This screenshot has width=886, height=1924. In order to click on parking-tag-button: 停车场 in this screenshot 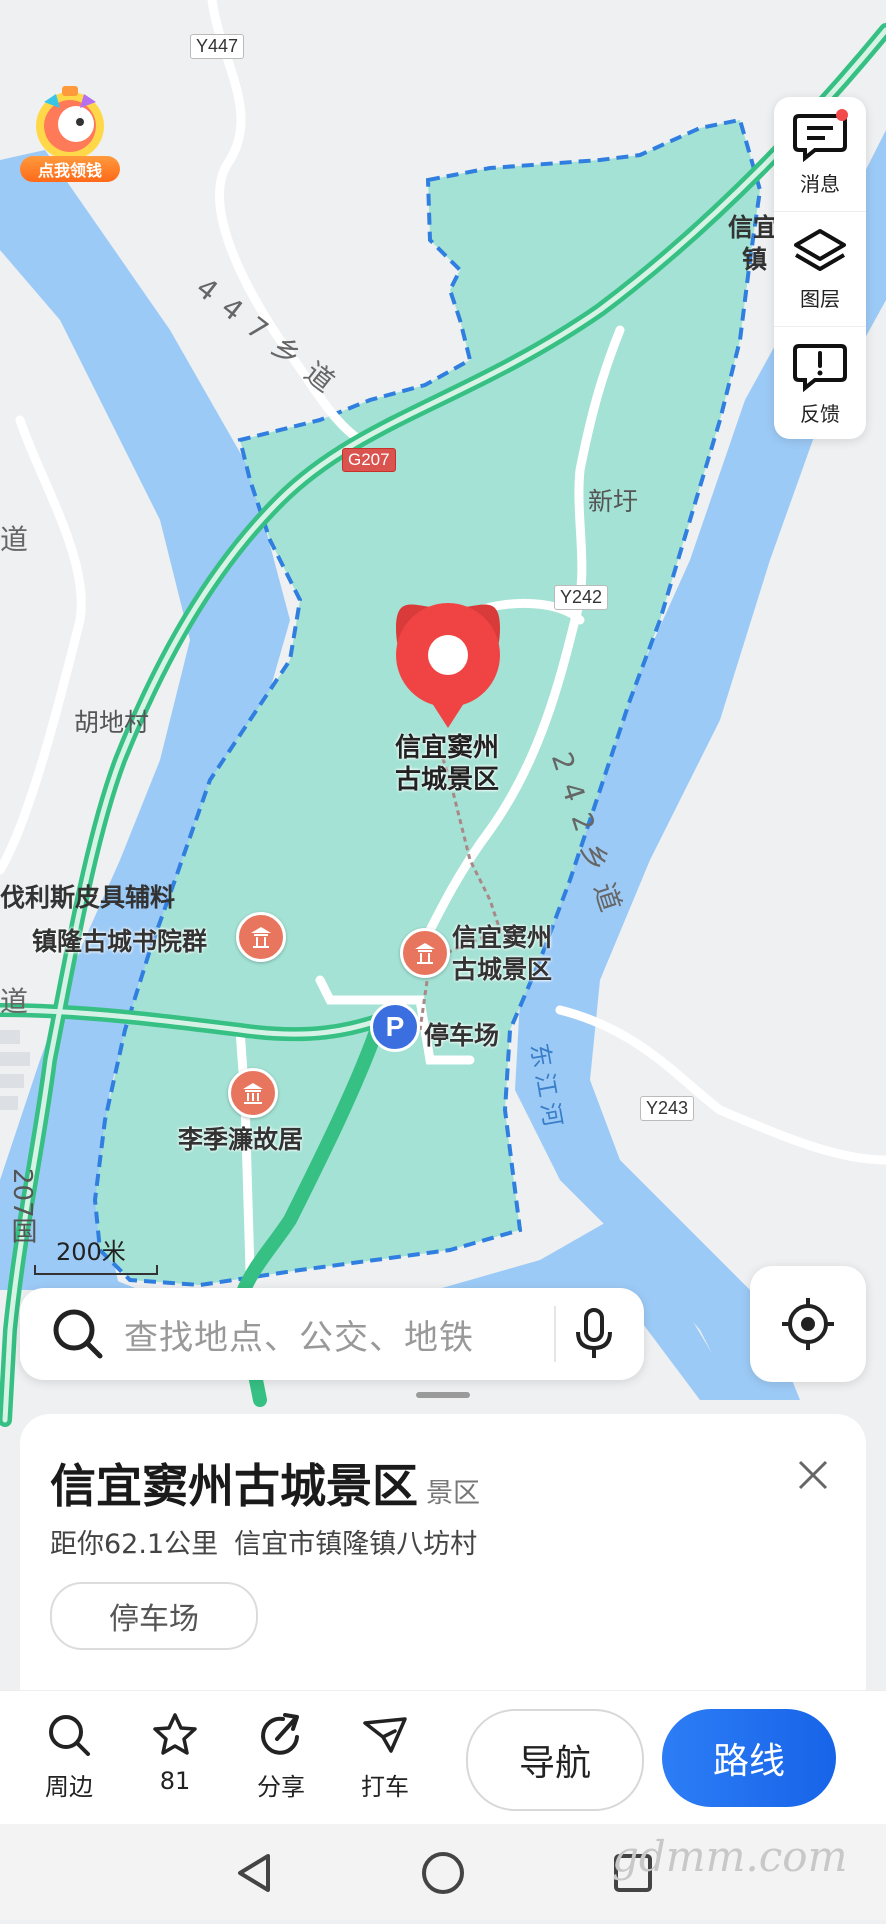, I will do `click(154, 1616)`.